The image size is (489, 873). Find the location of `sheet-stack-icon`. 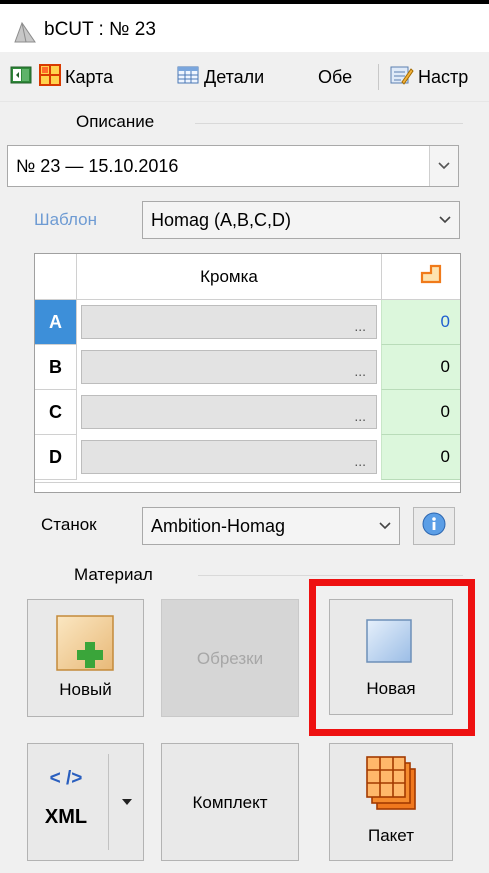

sheet-stack-icon is located at coordinates (391, 783).